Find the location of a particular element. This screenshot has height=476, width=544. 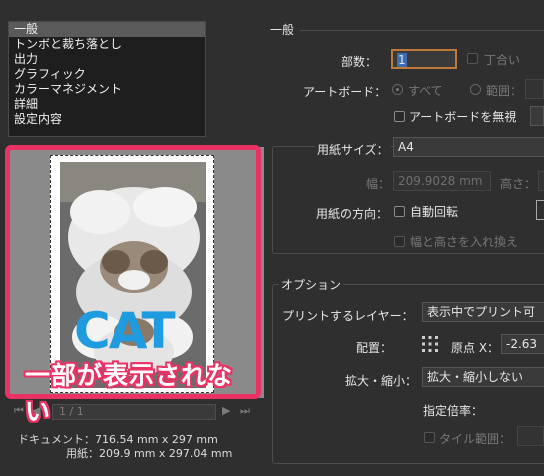

artboard-range-label: 範囲： is located at coordinates (504, 91).